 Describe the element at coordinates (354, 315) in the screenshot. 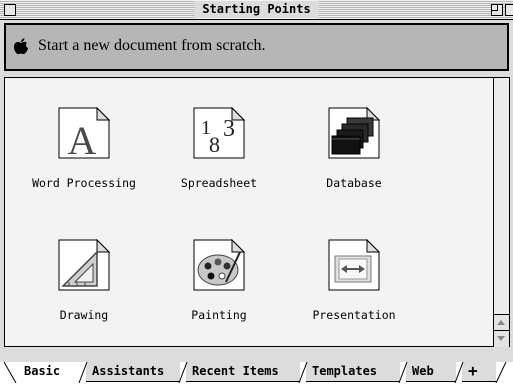

I see `presentation-label: Presentation` at that location.